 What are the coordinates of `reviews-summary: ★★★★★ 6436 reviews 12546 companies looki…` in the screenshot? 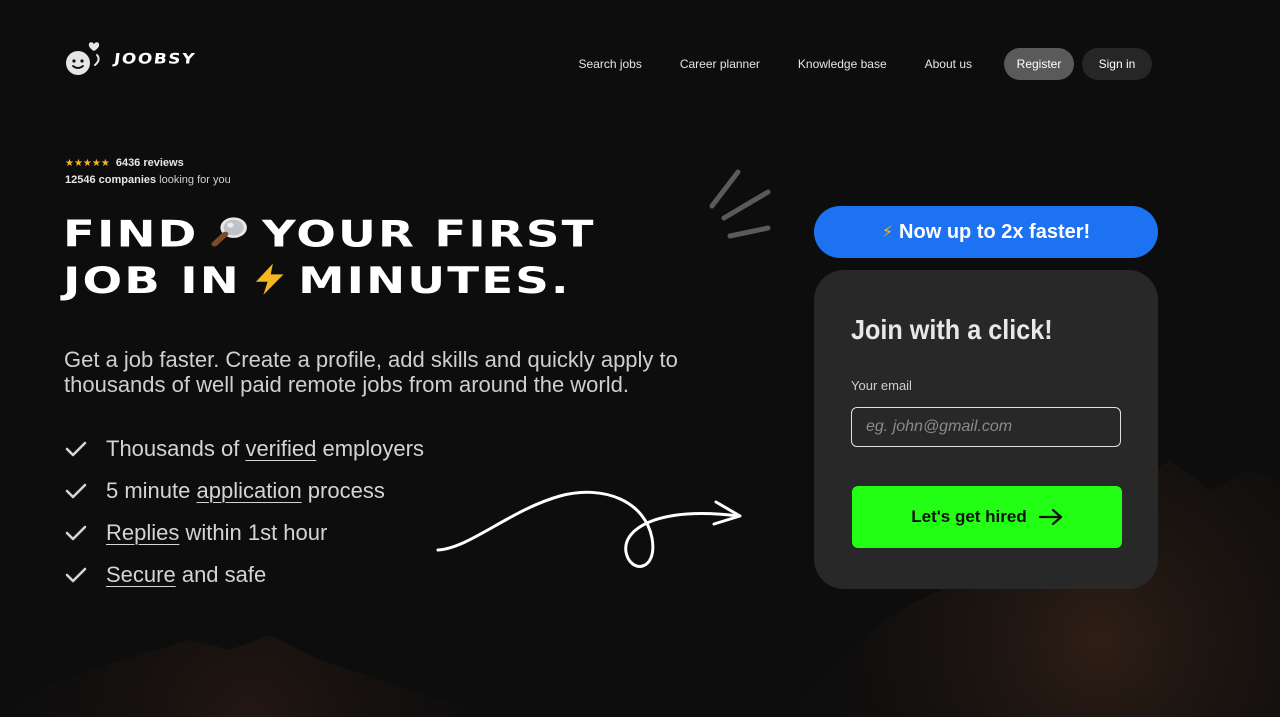 It's located at (148, 171).